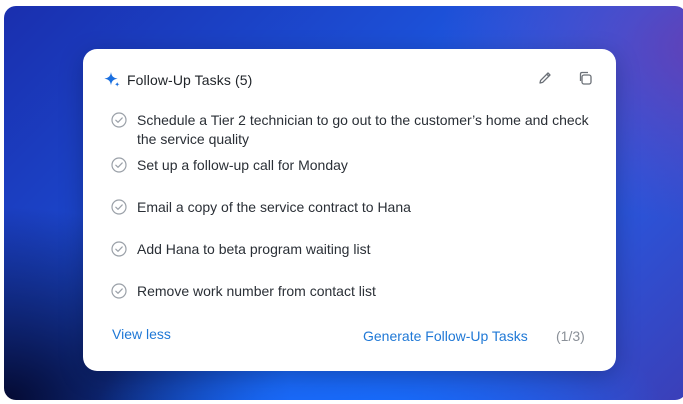  I want to click on pager-indicator: (1/3), so click(570, 336).